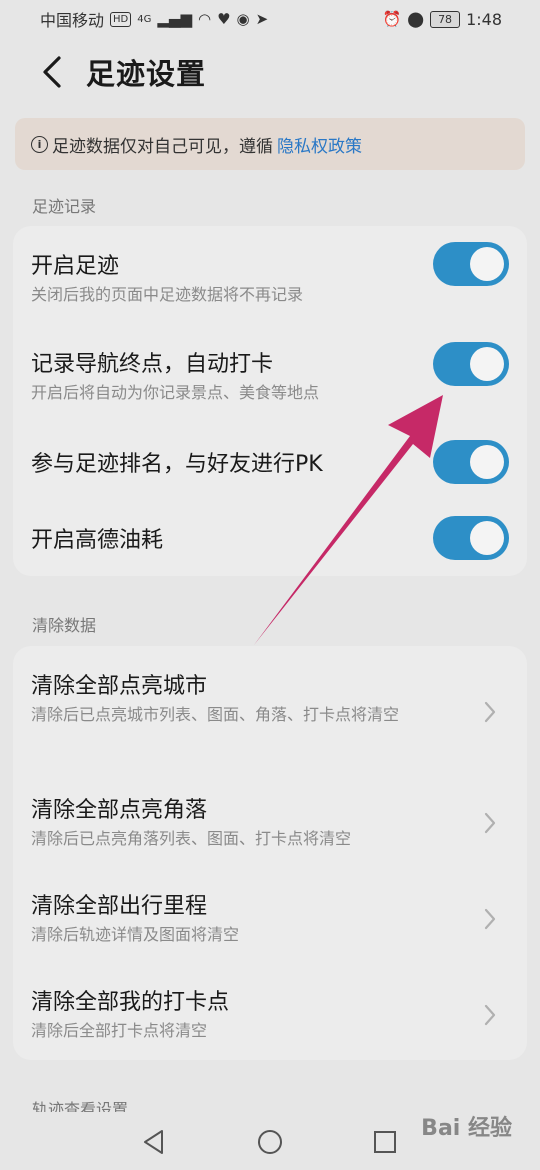 This screenshot has width=540, height=1170. I want to click on info-icon: i, so click(39, 144).